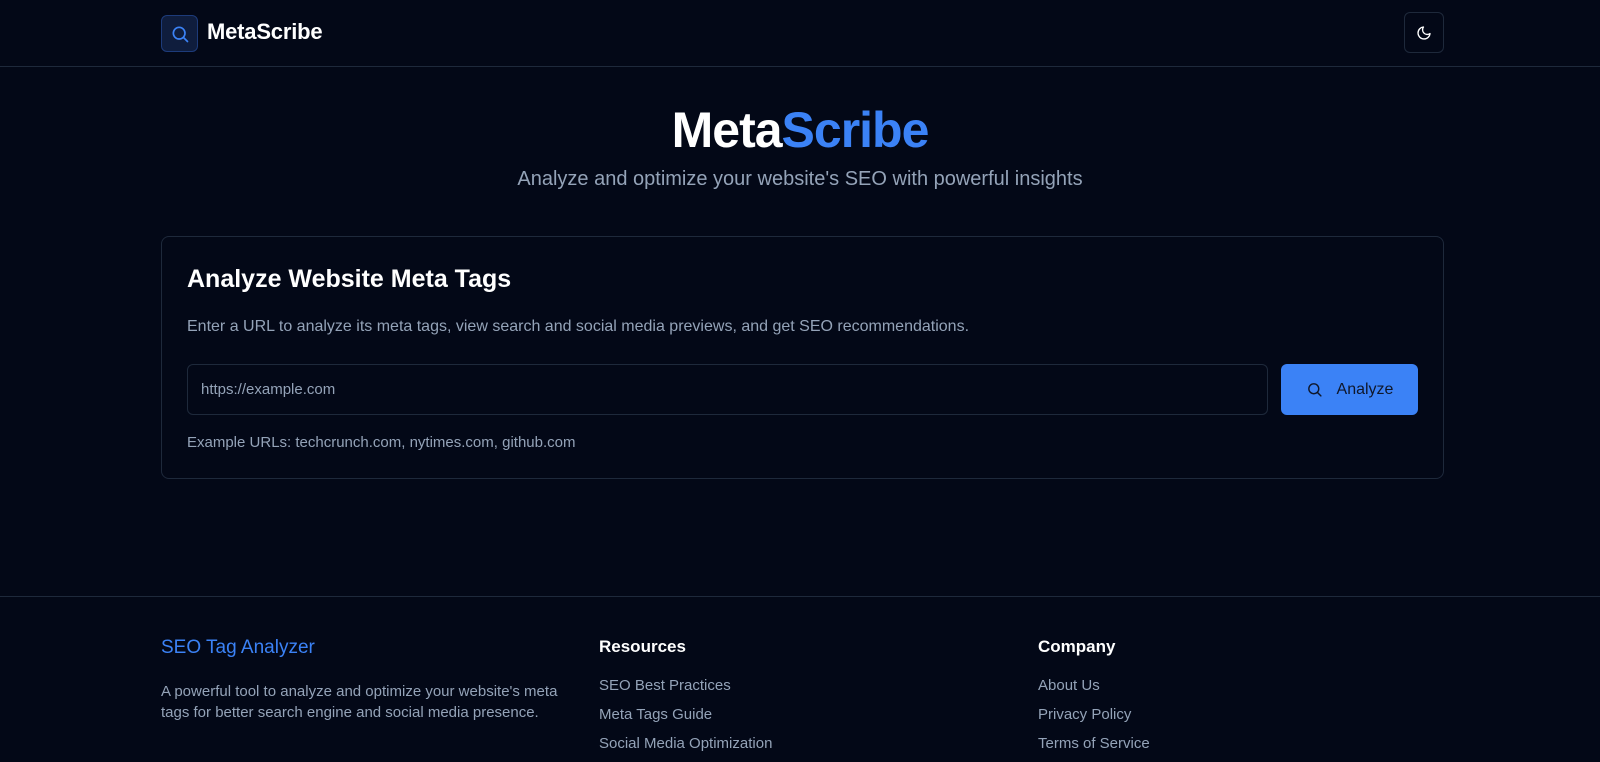  What do you see at coordinates (349, 279) in the screenshot?
I see `analyzer-title: Analyze Website Meta Tags` at bounding box center [349, 279].